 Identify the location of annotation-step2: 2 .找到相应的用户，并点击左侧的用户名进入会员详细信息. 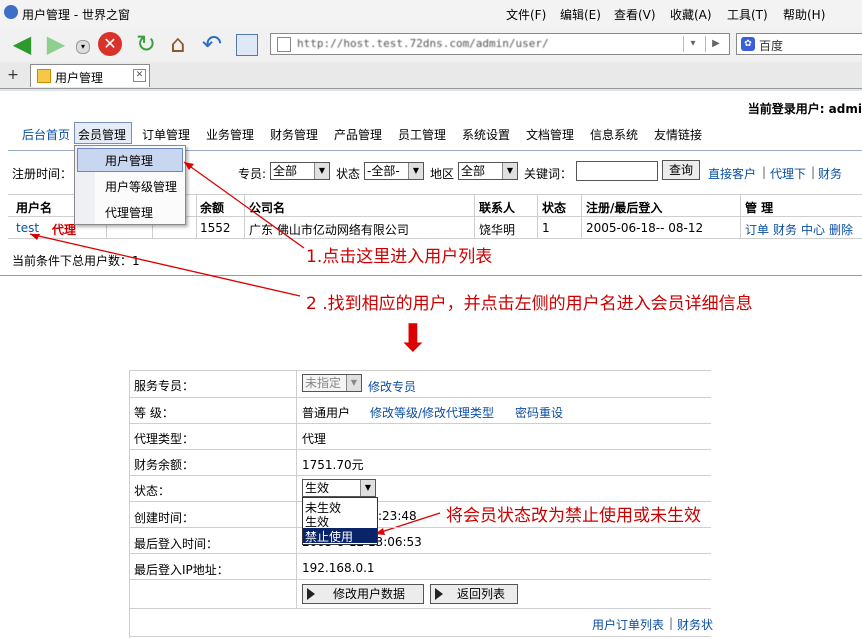
(529, 304).